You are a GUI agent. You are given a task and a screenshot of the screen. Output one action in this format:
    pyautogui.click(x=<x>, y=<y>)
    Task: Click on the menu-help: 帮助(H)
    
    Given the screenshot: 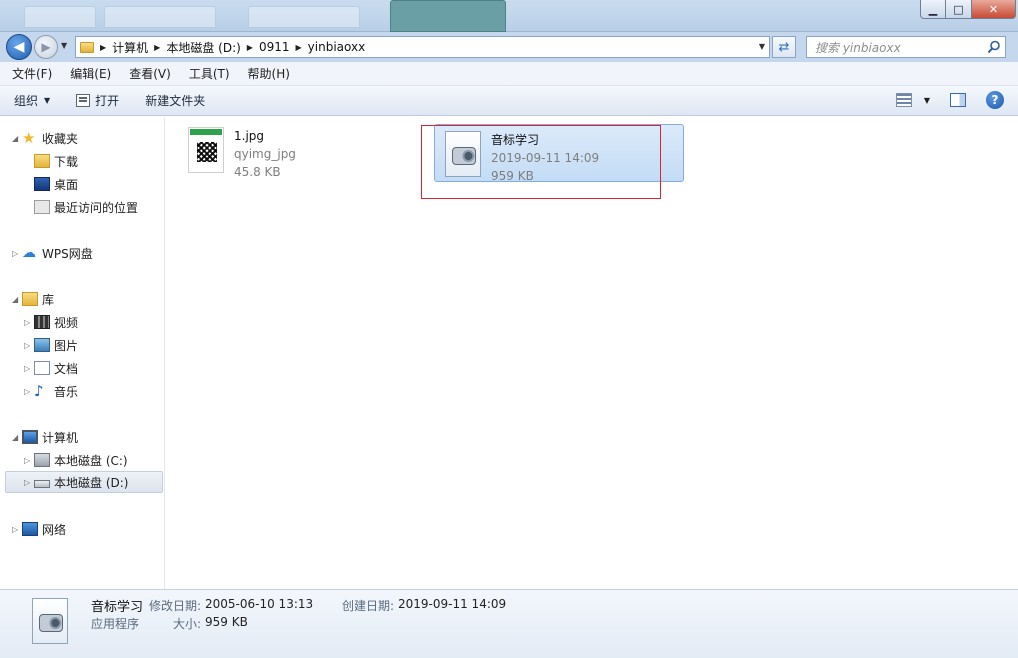 What is the action you would take?
    pyautogui.click(x=269, y=73)
    